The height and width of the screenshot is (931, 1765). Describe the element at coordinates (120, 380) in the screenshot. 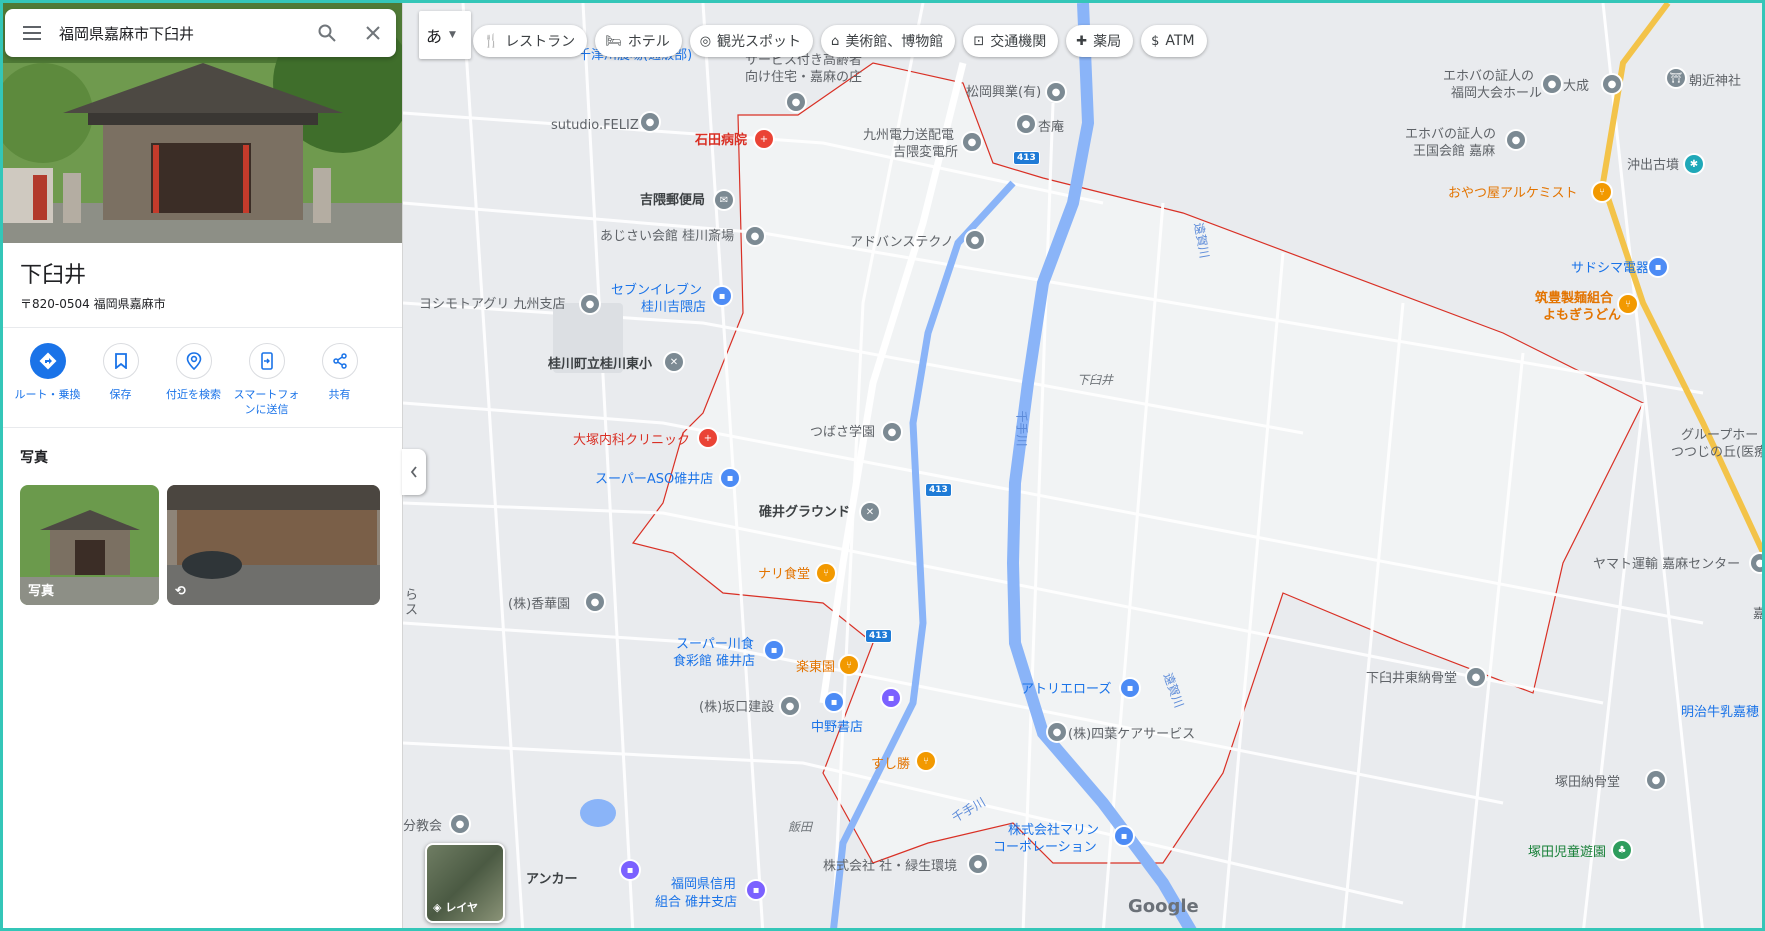

I see `save-button: 保存` at that location.